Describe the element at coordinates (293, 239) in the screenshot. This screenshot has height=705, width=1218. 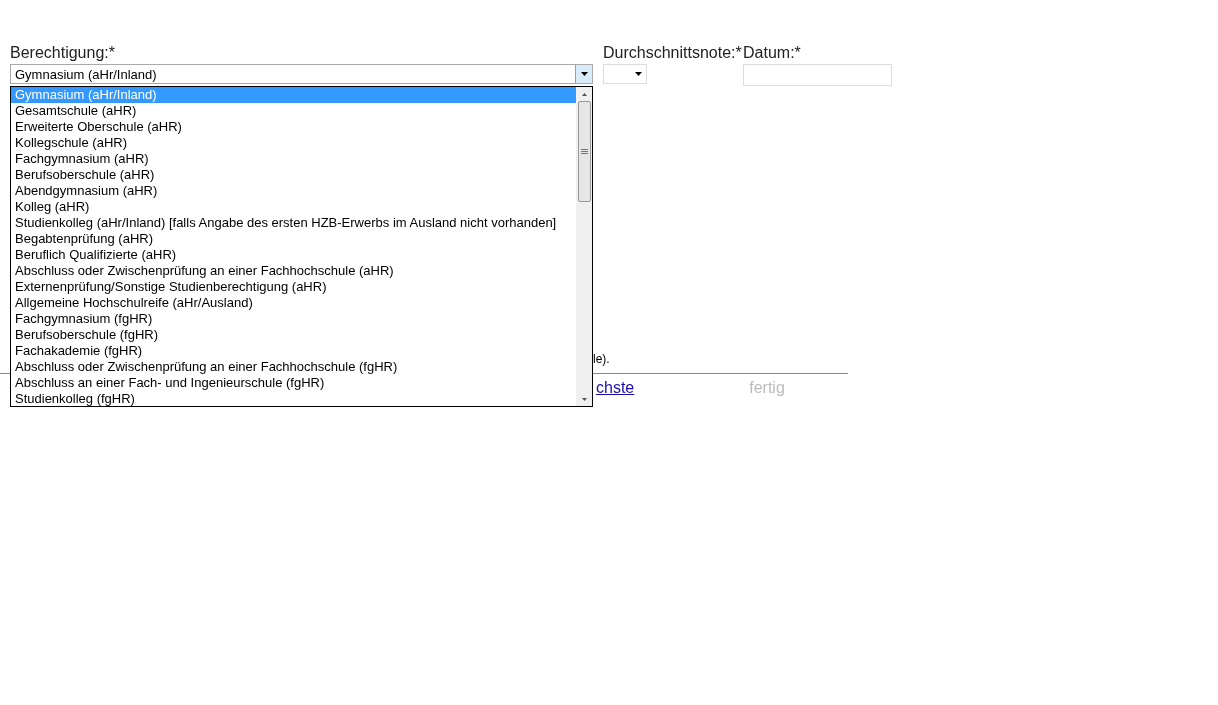
I see `dropdown-option: Begabtenprüfung (aHR)` at that location.